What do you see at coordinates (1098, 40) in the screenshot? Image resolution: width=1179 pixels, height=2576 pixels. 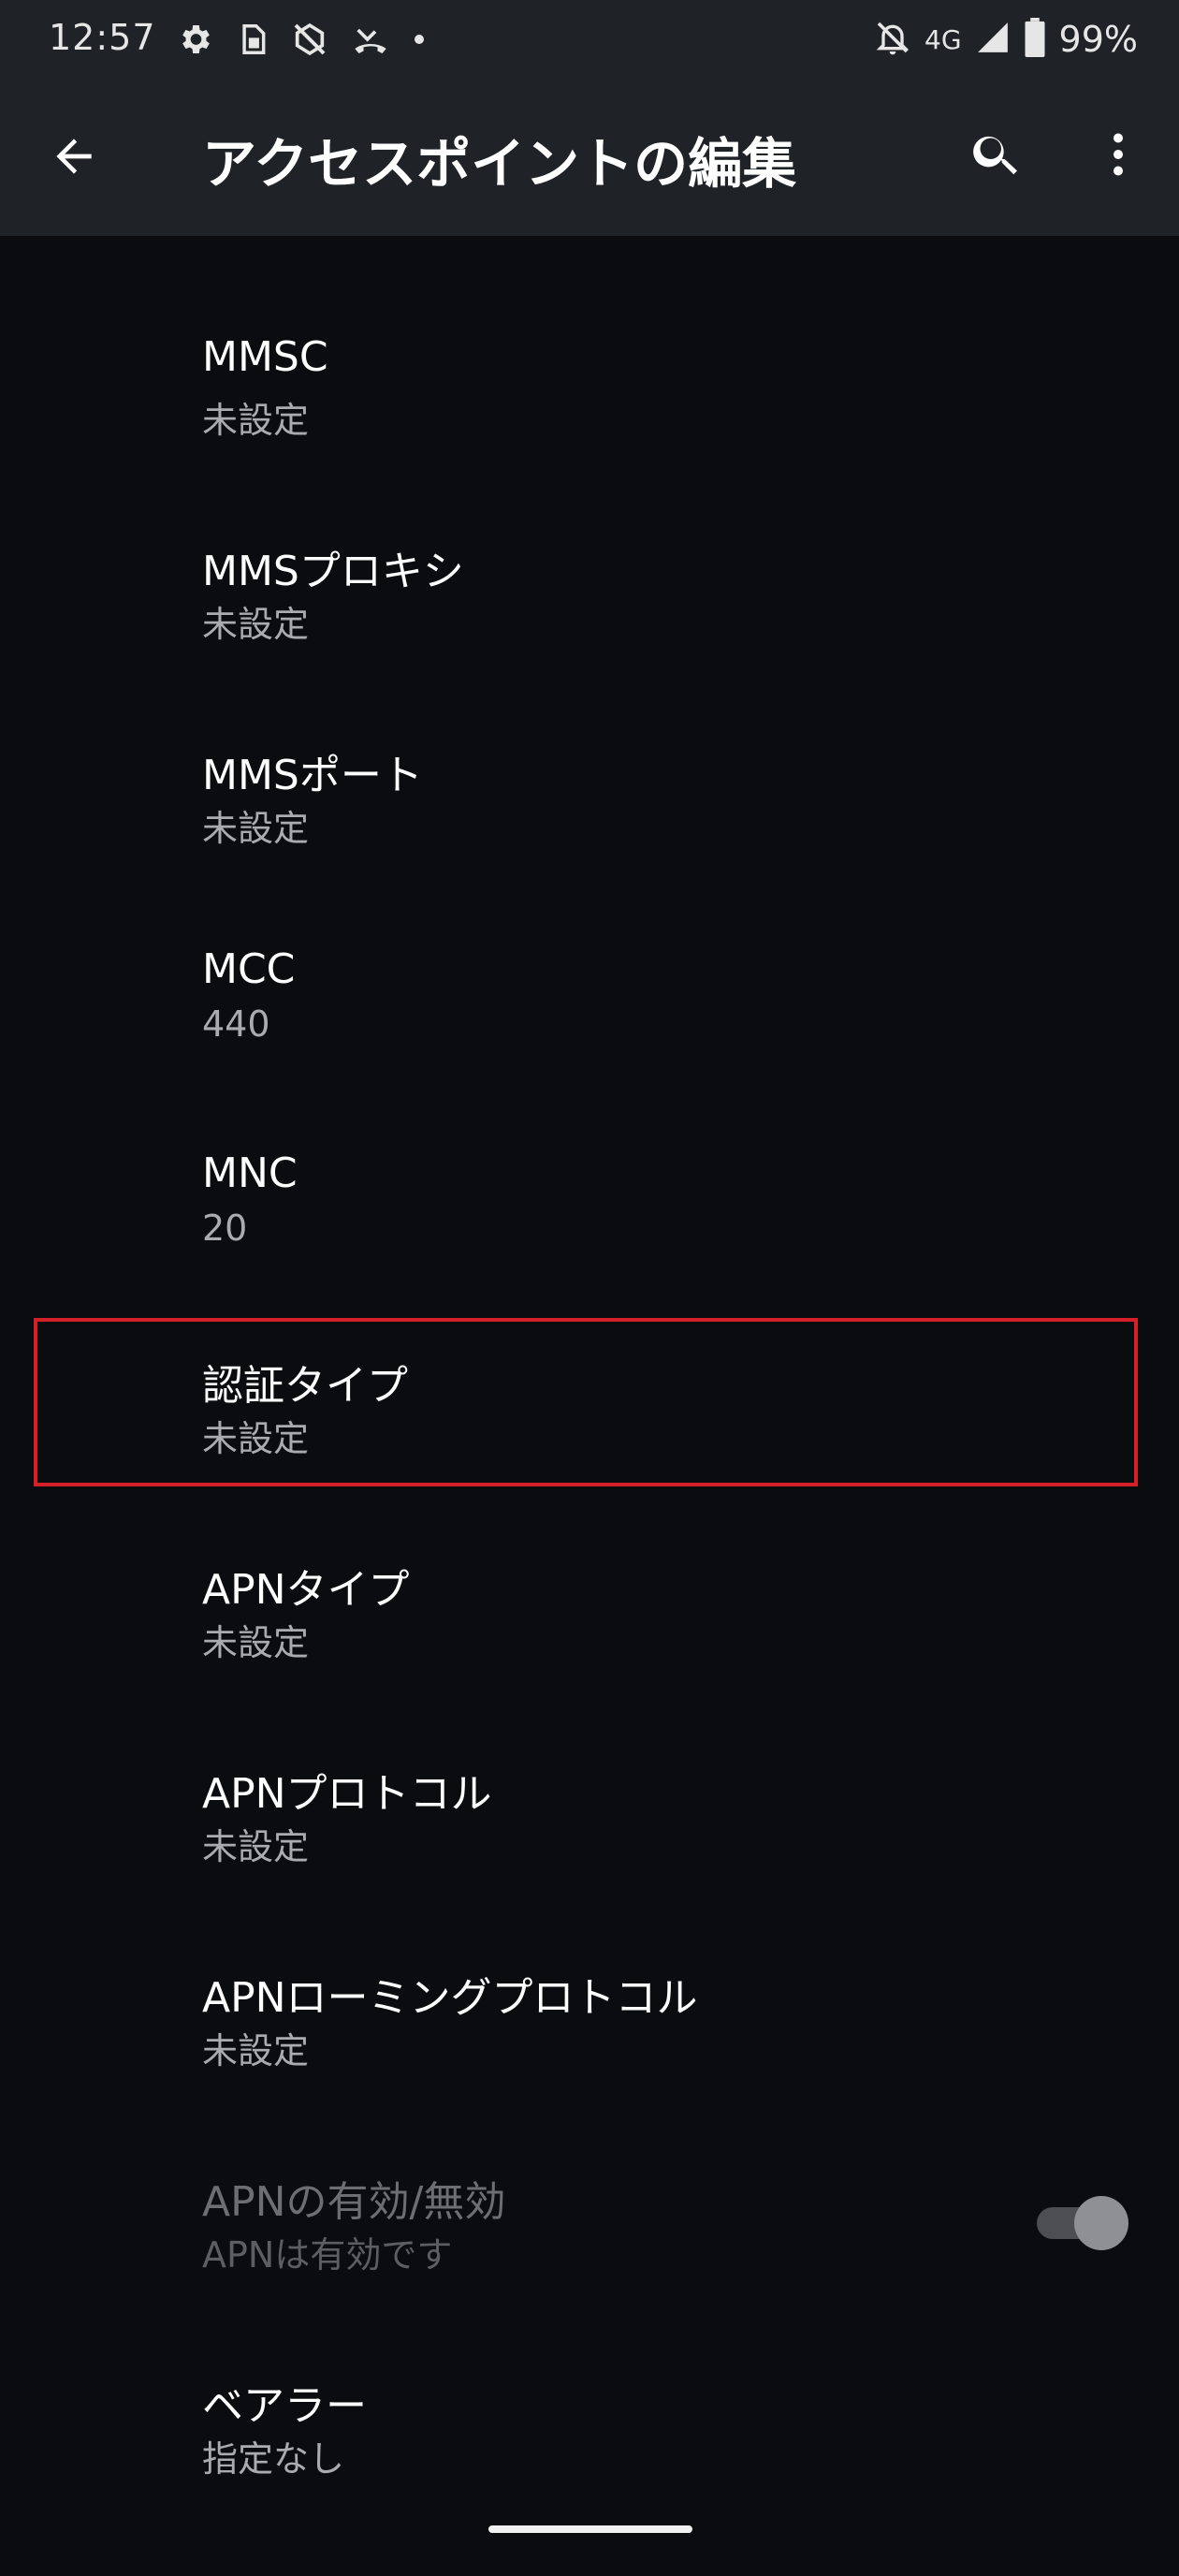 I see `status-battery: 99%` at bounding box center [1098, 40].